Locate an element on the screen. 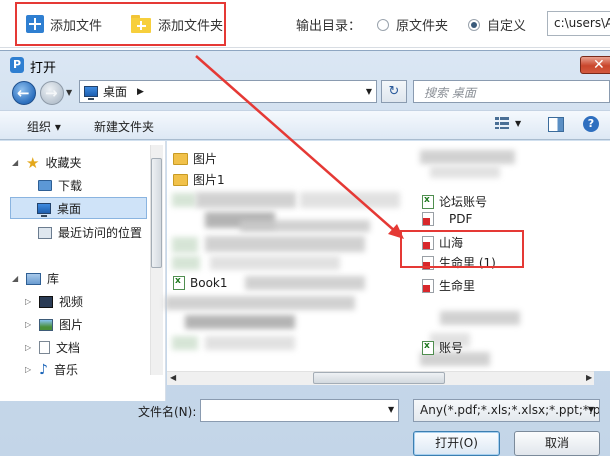  file-item: 图片1 is located at coordinates (199, 179).